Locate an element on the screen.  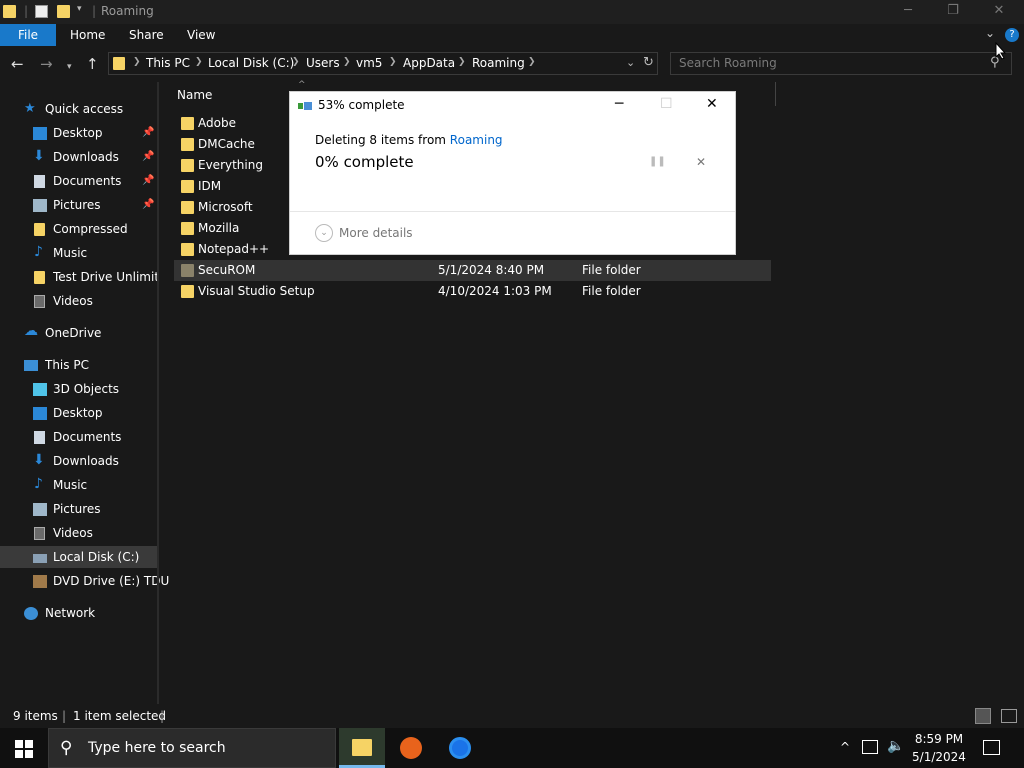
nav-network: Network is located at coordinates (78, 614).